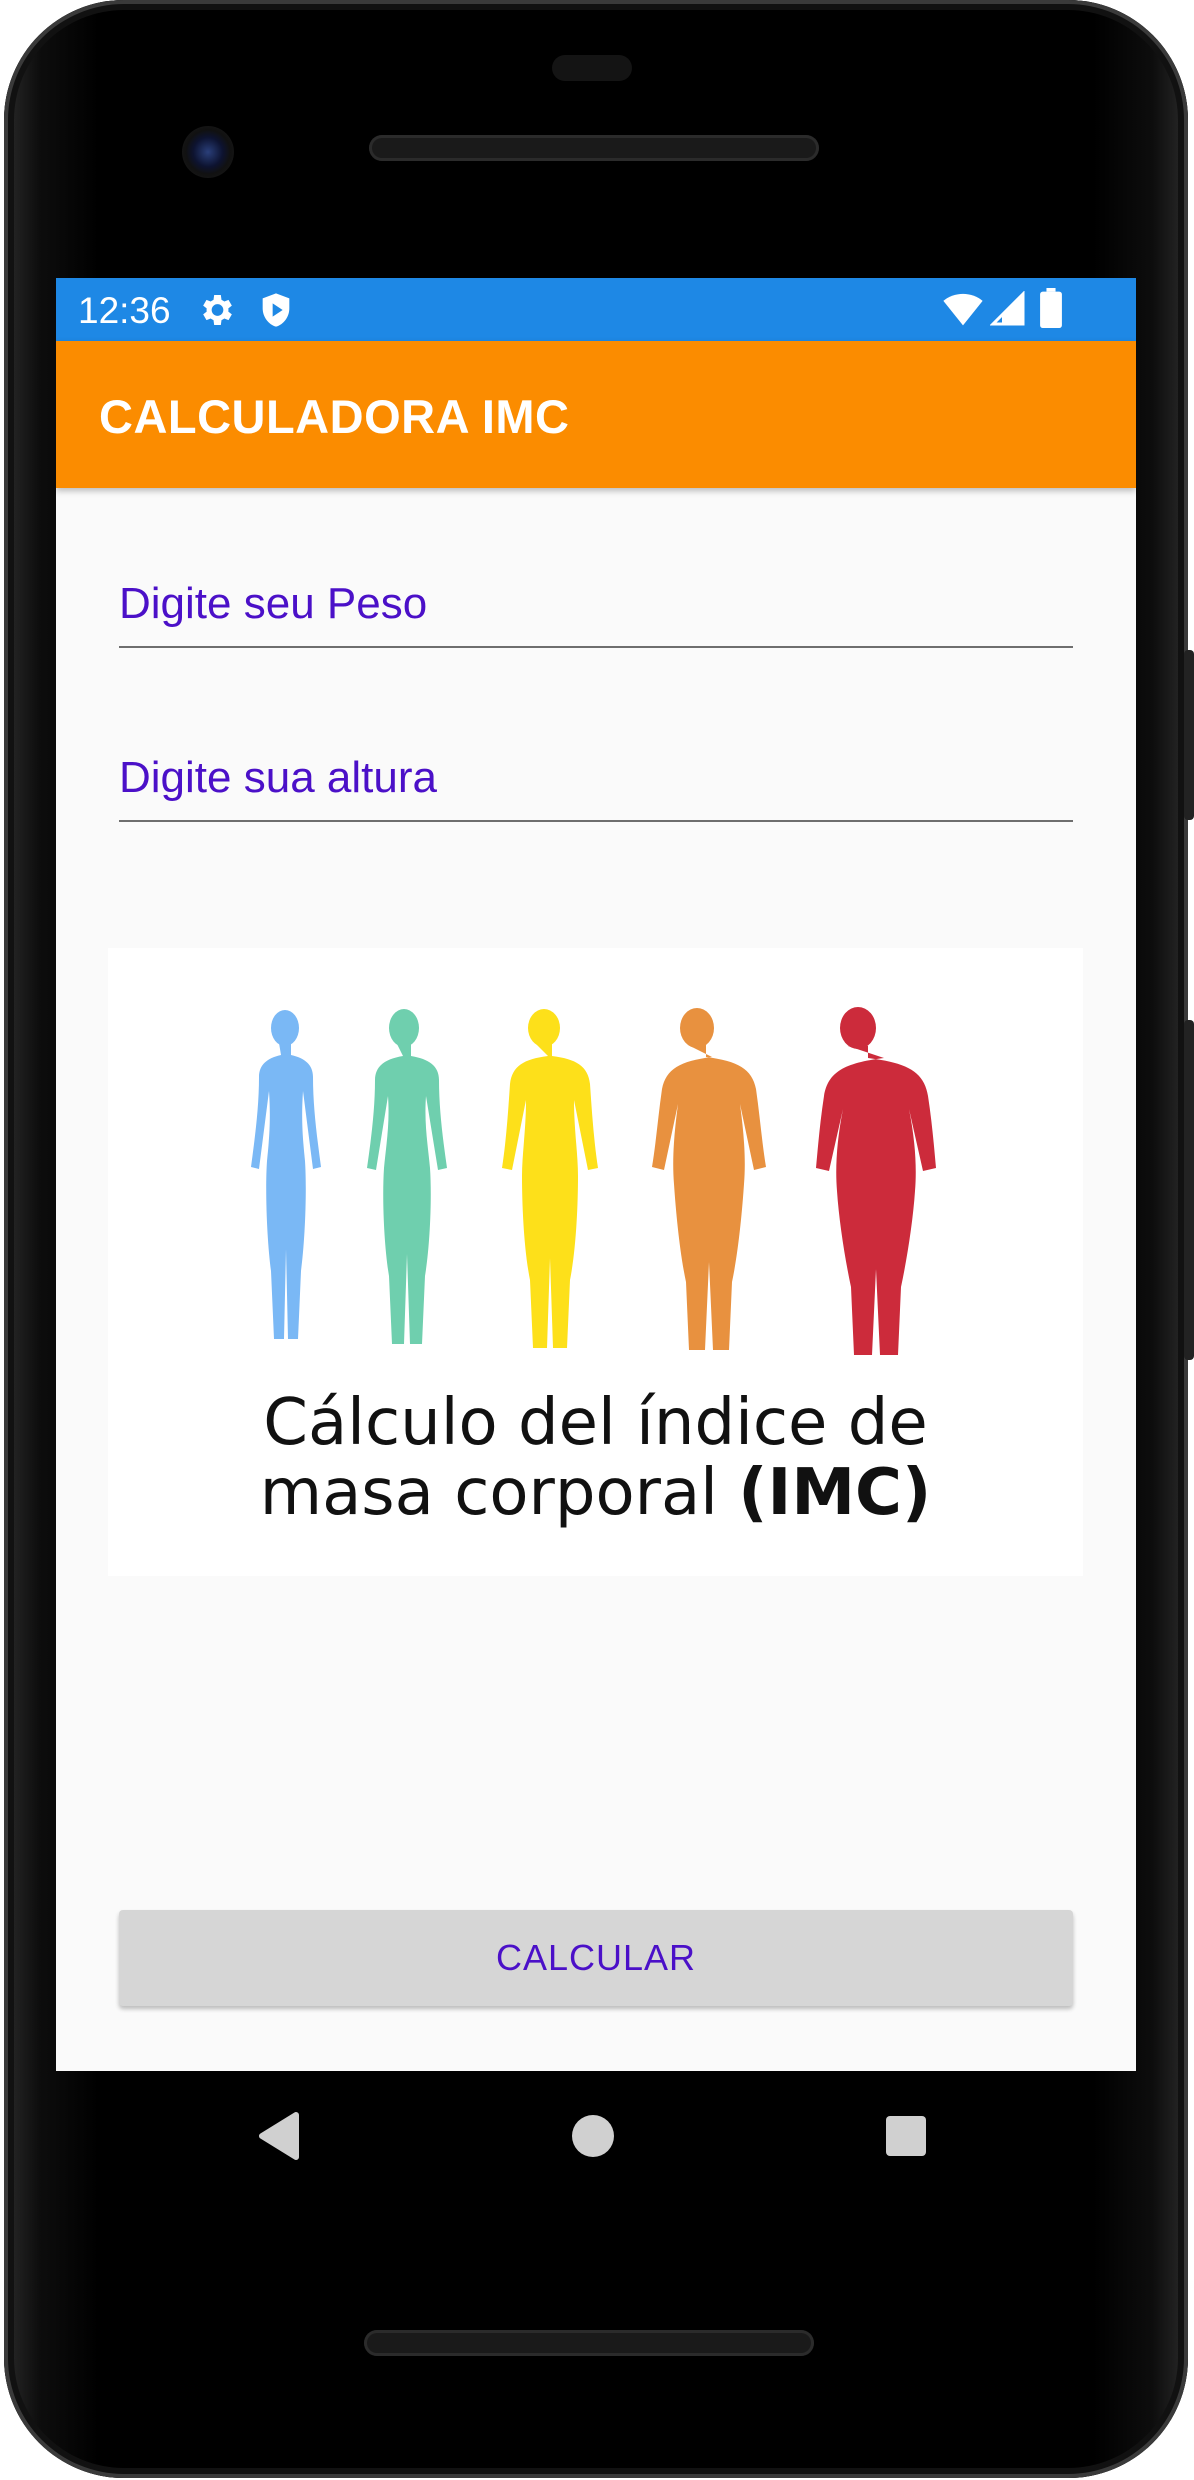 This screenshot has width=1194, height=2480. I want to click on normal-figure, so click(407, 1176).